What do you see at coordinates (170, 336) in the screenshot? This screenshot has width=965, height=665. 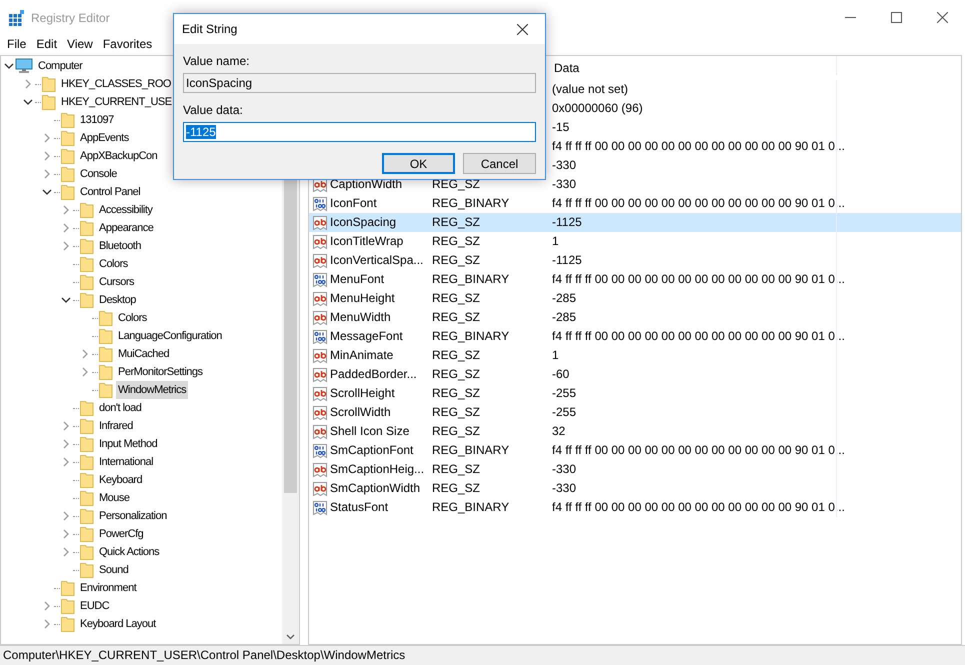 I see `tree-item: LanguageConfiguration` at bounding box center [170, 336].